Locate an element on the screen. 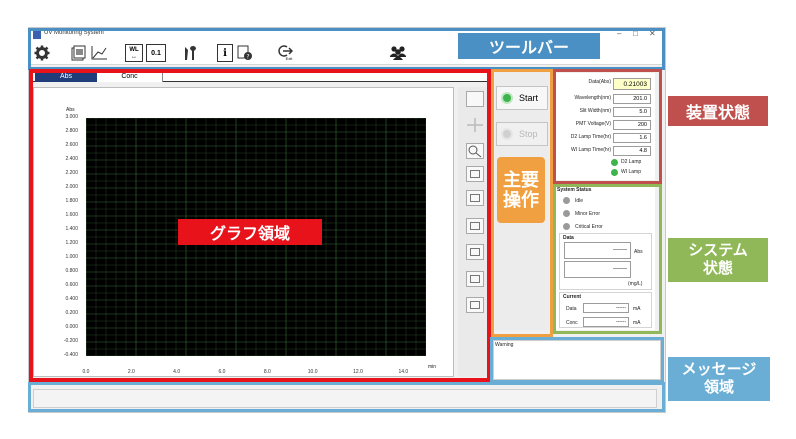 Image resolution: width=796 pixels, height=439 pixels. message-callout: メッセージ 領域 is located at coordinates (719, 379).